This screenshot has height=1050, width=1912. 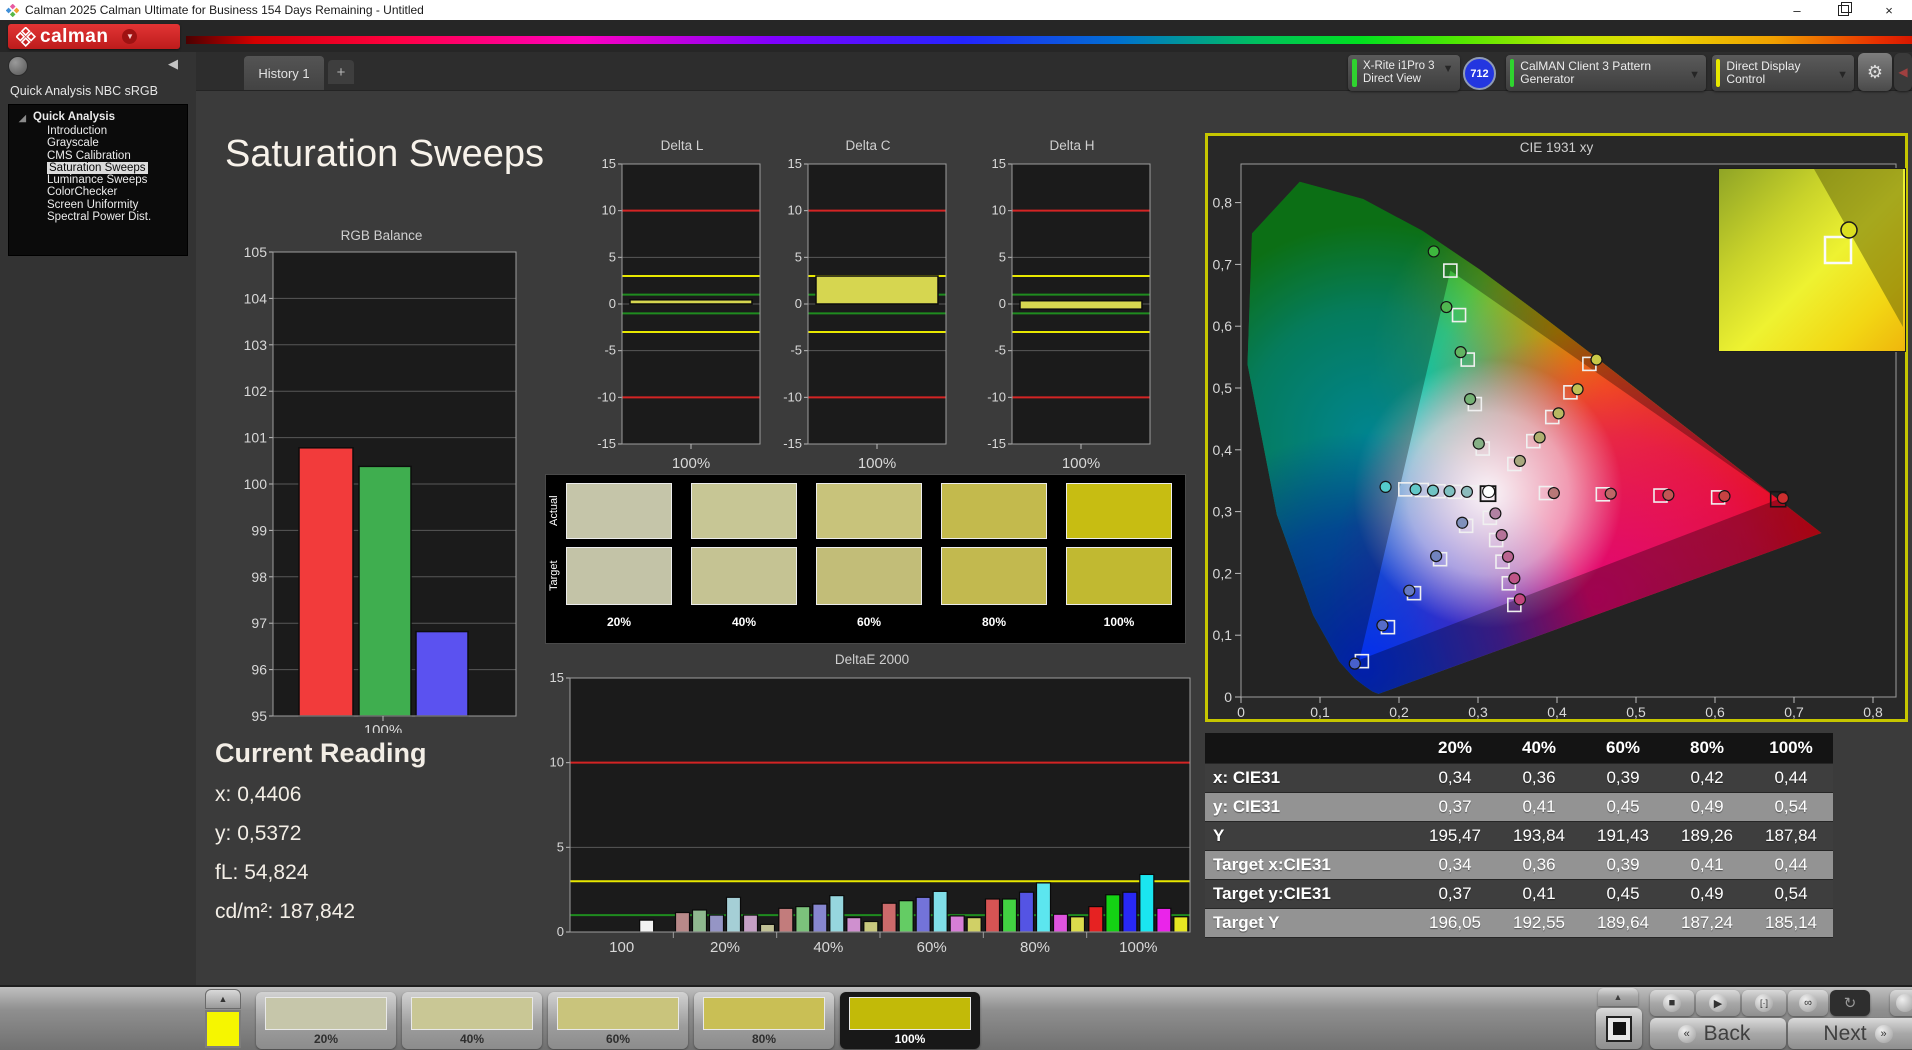 I want to click on pattern-stepper-up-button: ▲, so click(x=223, y=999).